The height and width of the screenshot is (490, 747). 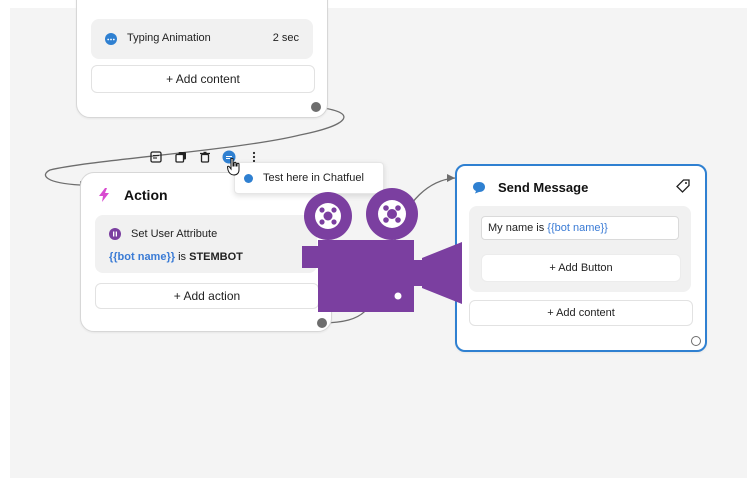 I want to click on attribute-value: STEMBOT, so click(x=216, y=257).